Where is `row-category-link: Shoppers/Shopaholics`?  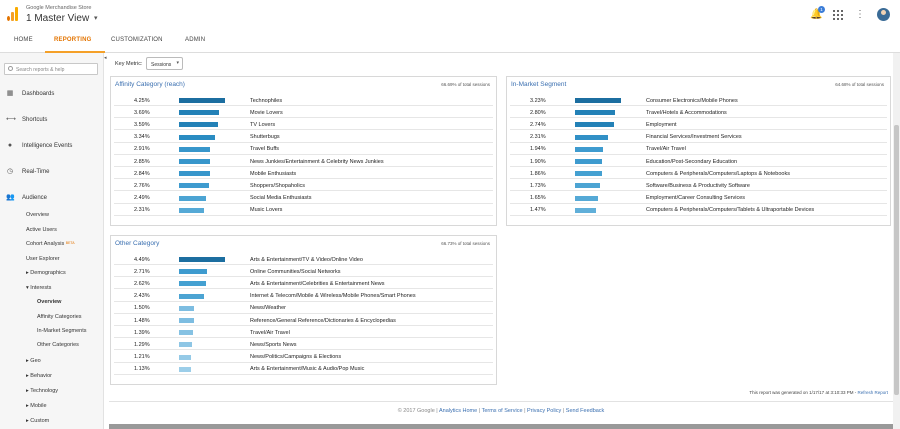 row-category-link: Shoppers/Shopaholics is located at coordinates (277, 186).